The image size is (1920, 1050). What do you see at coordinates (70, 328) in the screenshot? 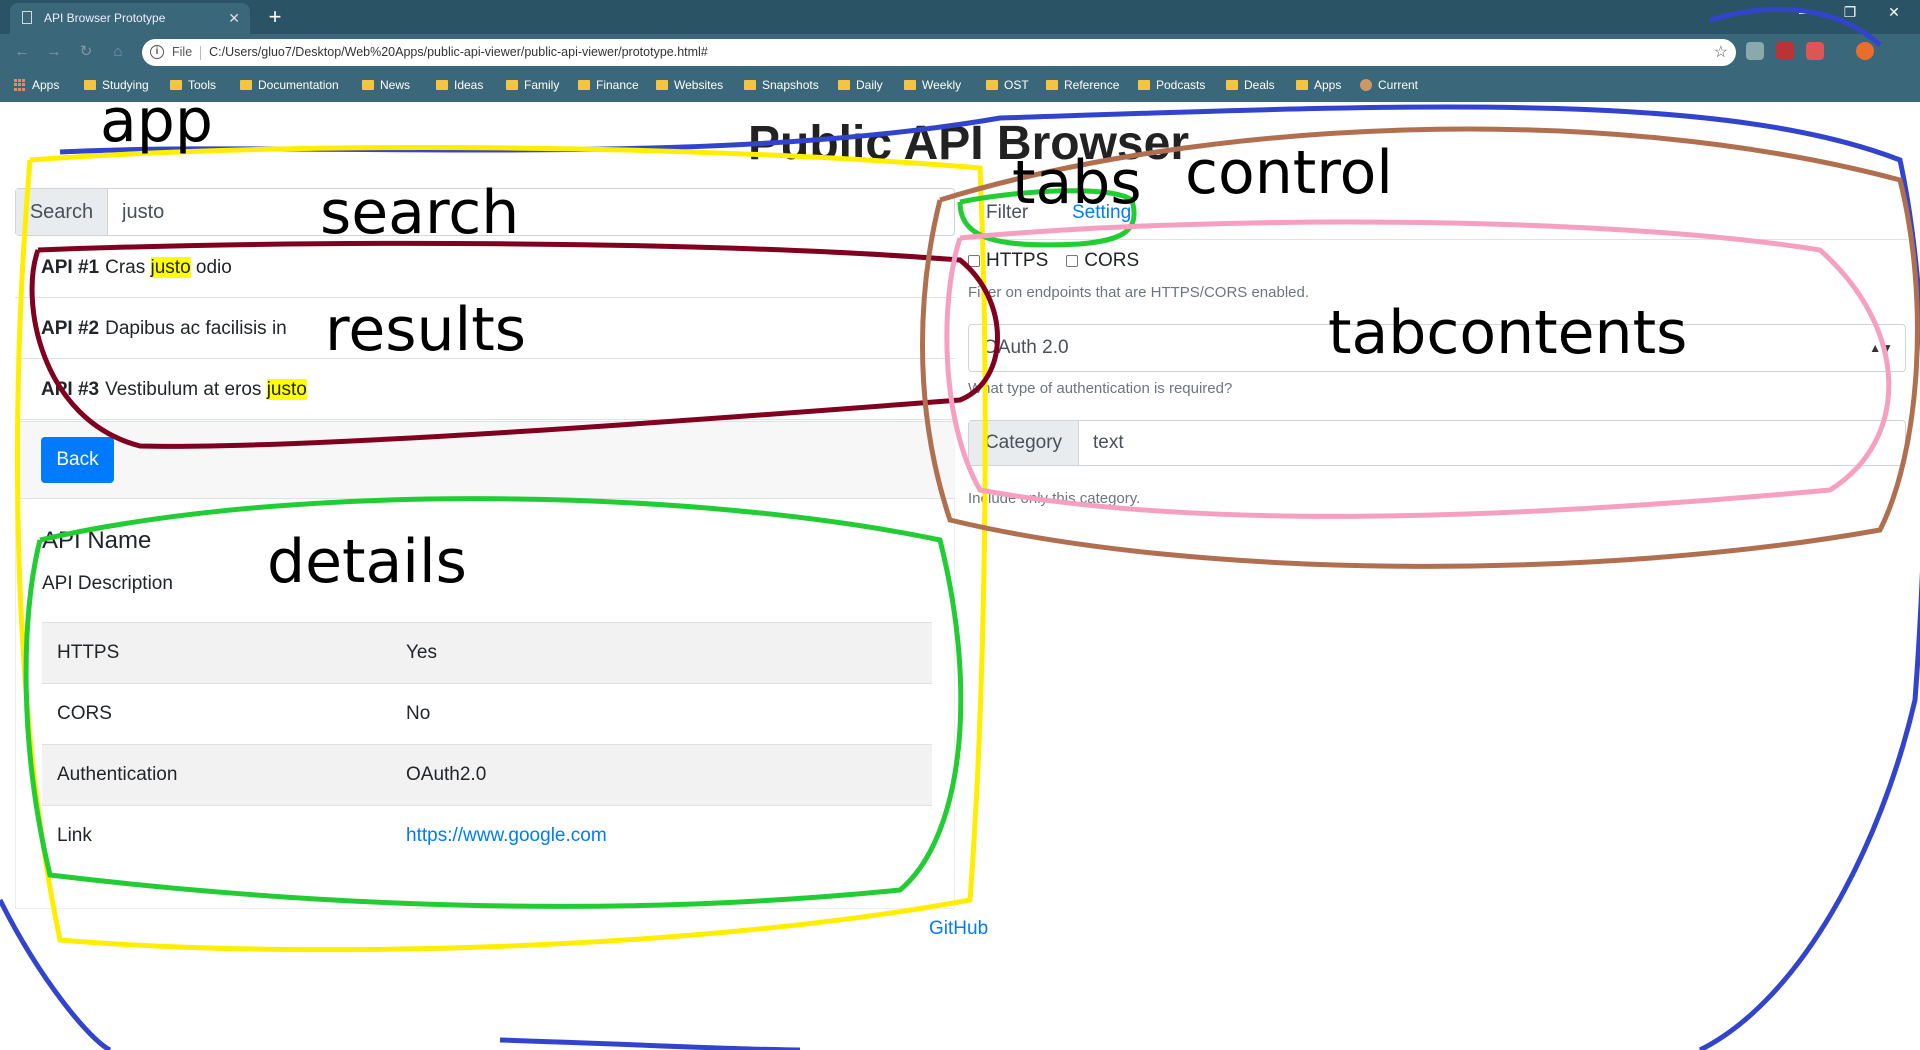
I see `result-id: API #2` at bounding box center [70, 328].